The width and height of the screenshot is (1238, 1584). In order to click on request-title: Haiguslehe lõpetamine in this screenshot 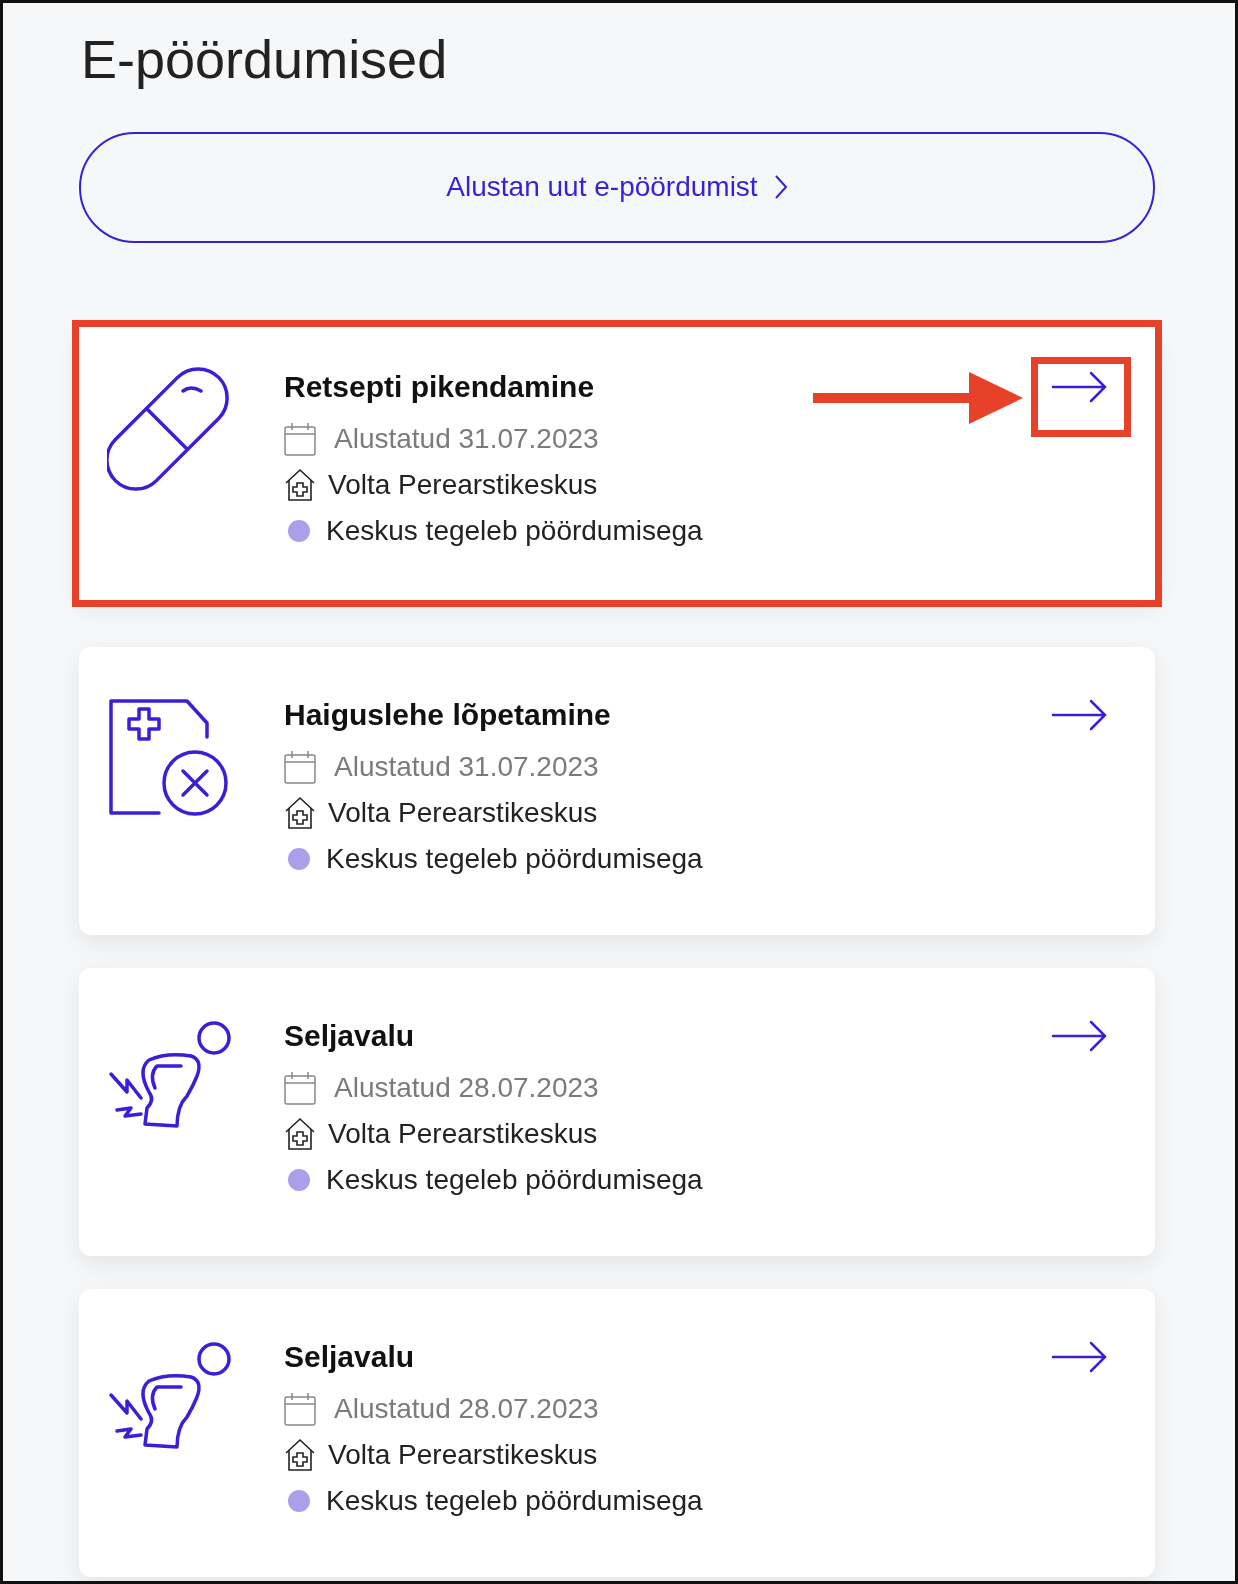, I will do `click(448, 714)`.